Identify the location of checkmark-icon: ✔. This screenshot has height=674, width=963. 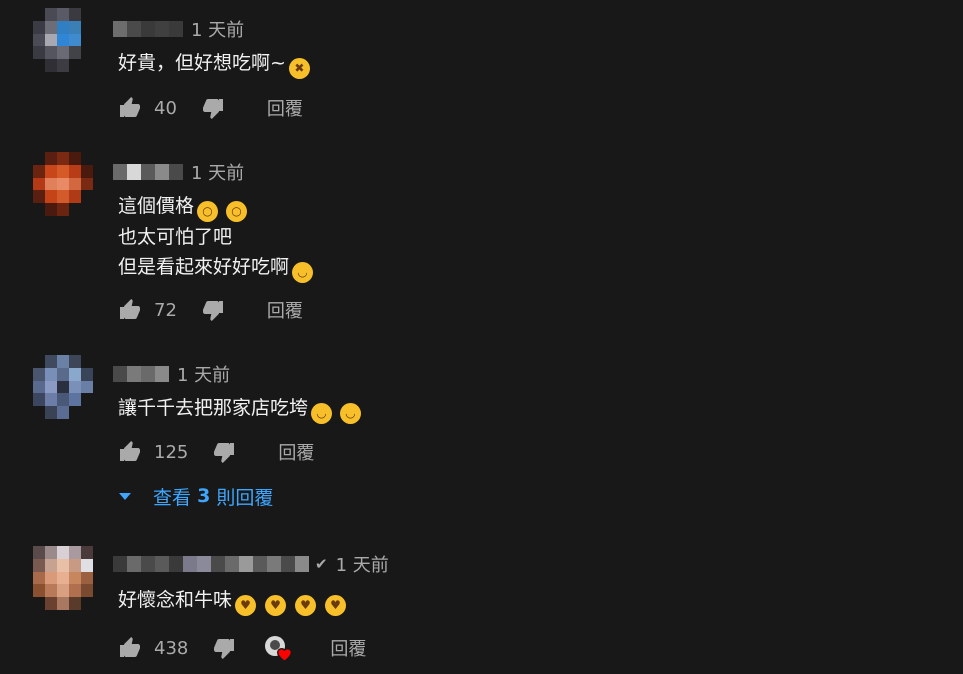
(321, 564).